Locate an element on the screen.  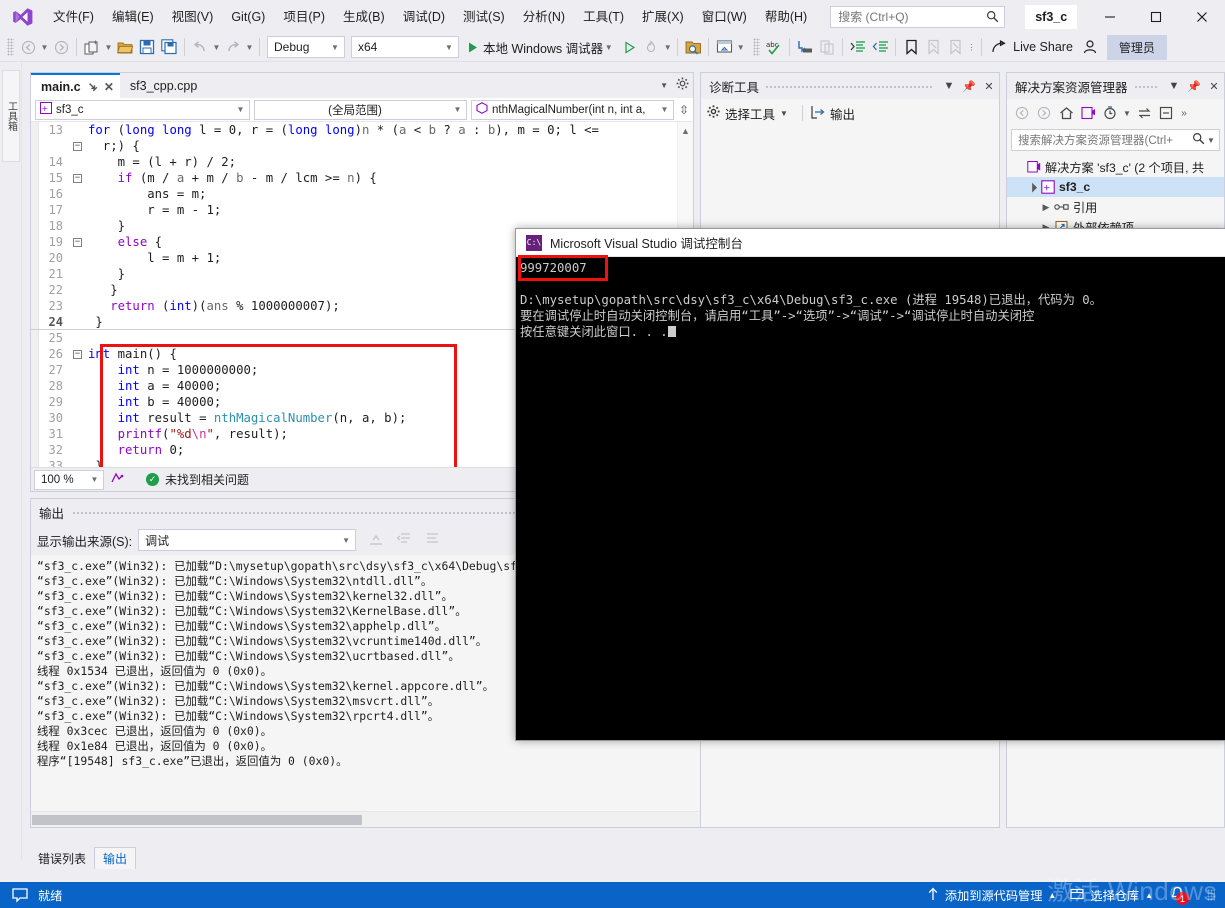
toolbar-grip is located at coordinates (10, 47).